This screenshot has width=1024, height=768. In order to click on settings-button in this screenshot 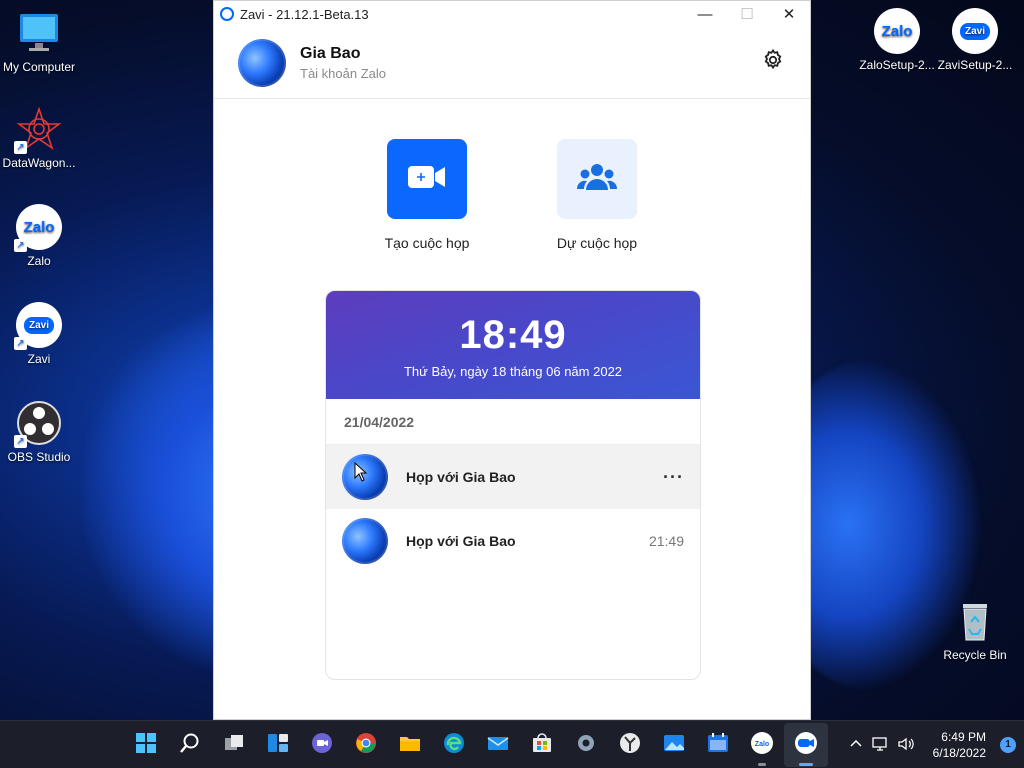, I will do `click(773, 62)`.